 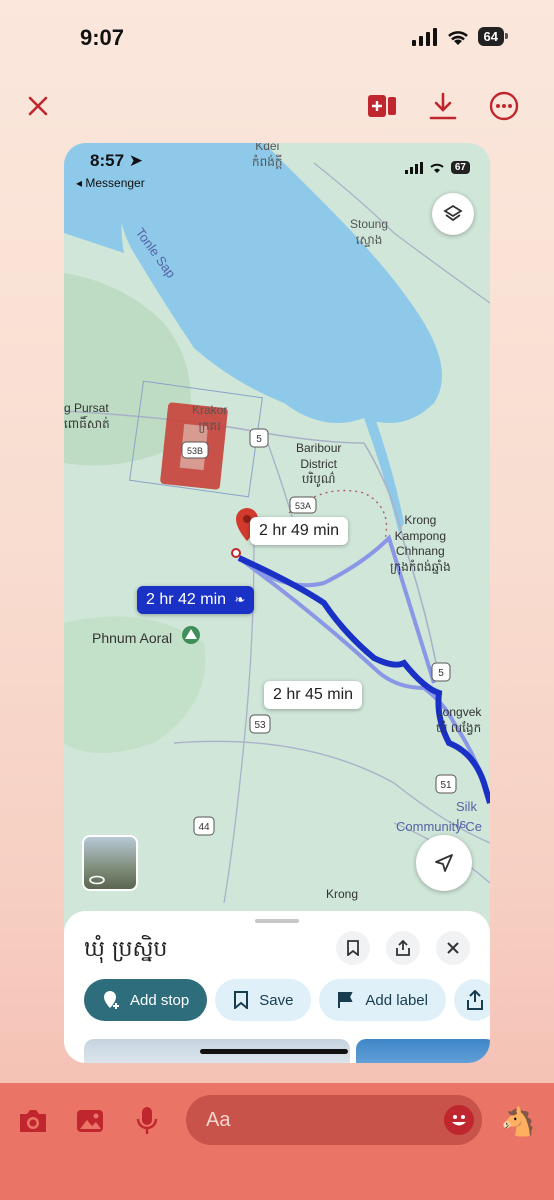 I want to click on download-button, so click(x=443, y=106).